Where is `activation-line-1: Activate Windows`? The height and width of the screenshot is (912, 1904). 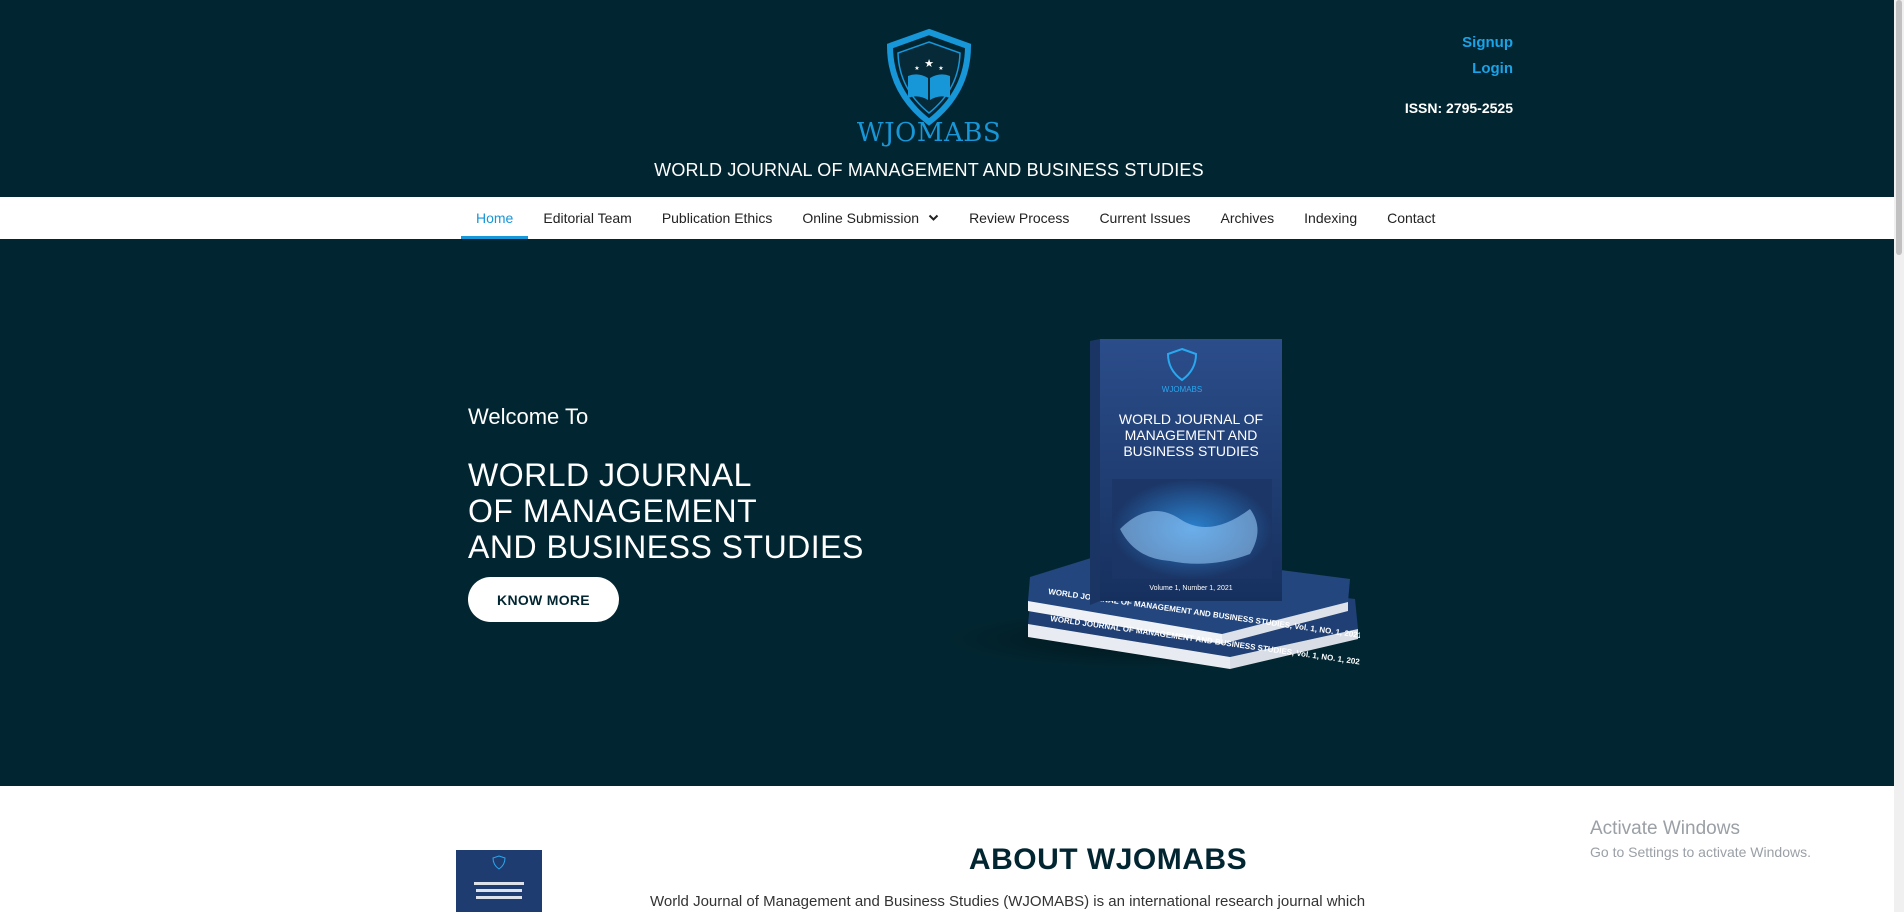 activation-line-1: Activate Windows is located at coordinates (1665, 828).